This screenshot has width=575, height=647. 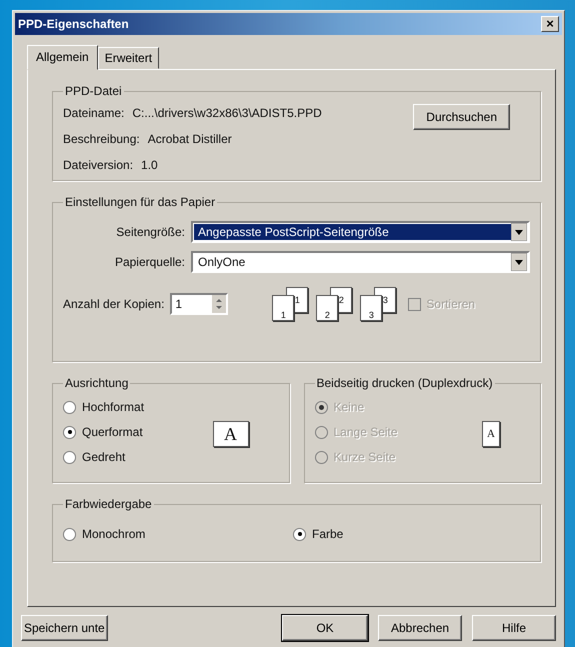 What do you see at coordinates (420, 628) in the screenshot?
I see `dialog-button: Abbrechen` at bounding box center [420, 628].